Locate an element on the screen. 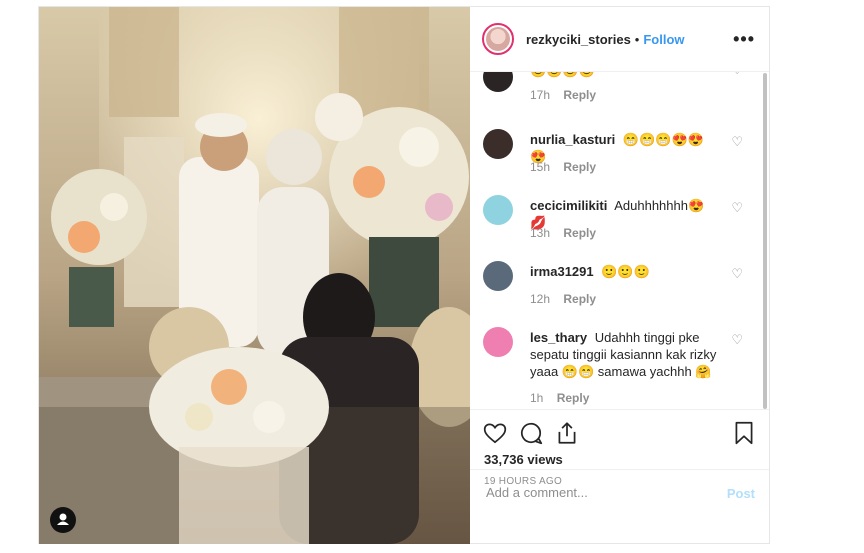  commenter-username: les_thary is located at coordinates (558, 337).